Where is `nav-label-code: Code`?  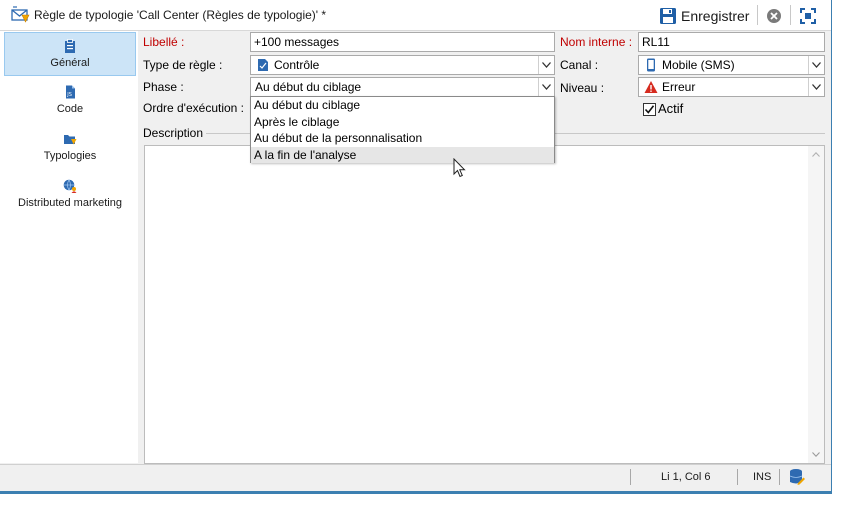 nav-label-code: Code is located at coordinates (70, 109).